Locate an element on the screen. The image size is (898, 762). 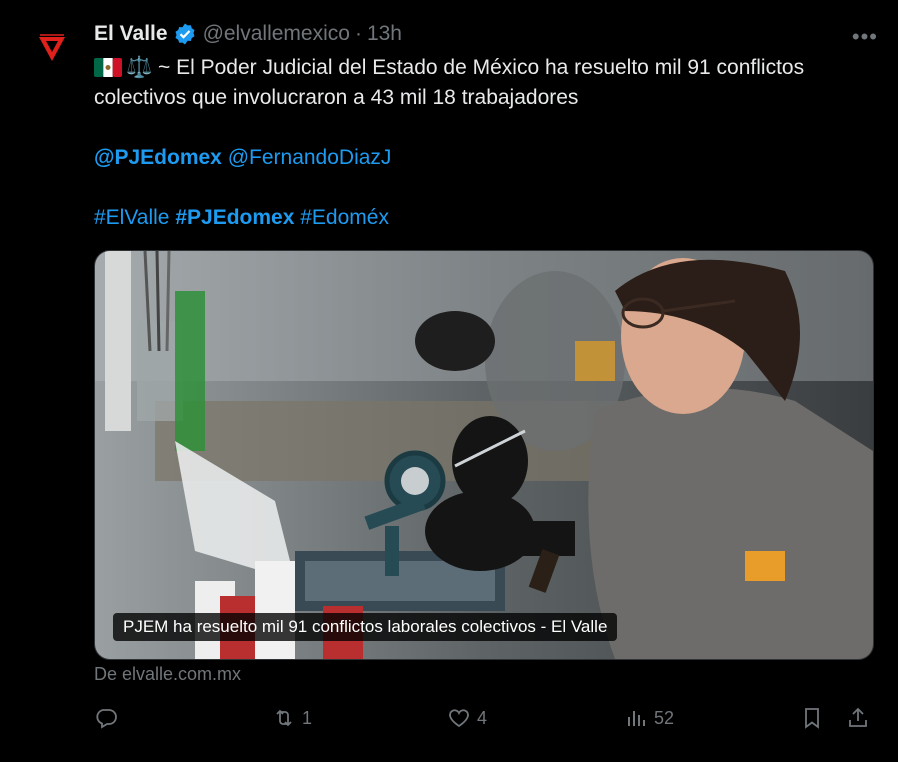
more-icon: ••• is located at coordinates (865, 37).